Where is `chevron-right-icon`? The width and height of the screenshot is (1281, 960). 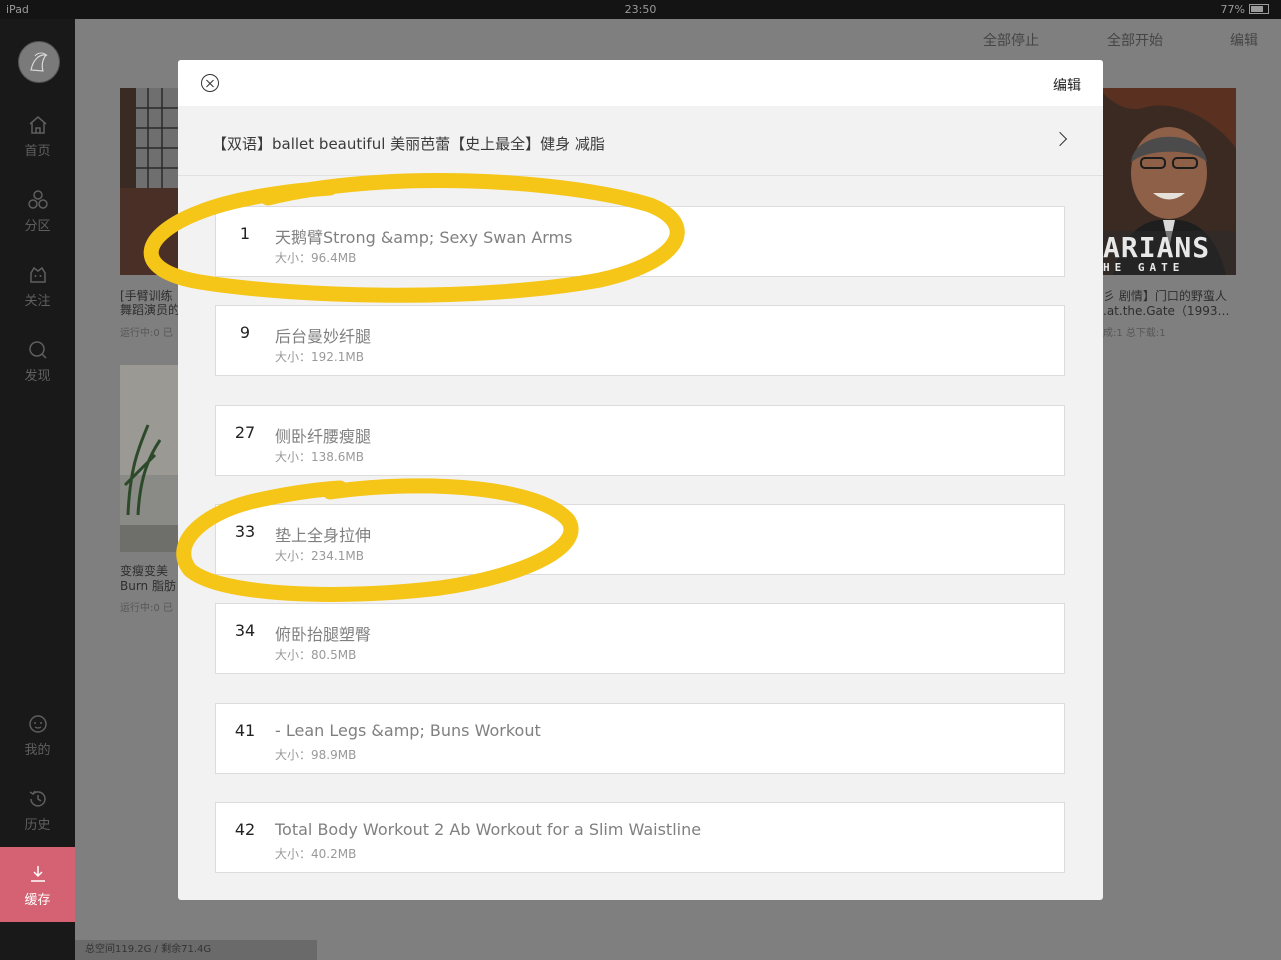 chevron-right-icon is located at coordinates (1060, 139).